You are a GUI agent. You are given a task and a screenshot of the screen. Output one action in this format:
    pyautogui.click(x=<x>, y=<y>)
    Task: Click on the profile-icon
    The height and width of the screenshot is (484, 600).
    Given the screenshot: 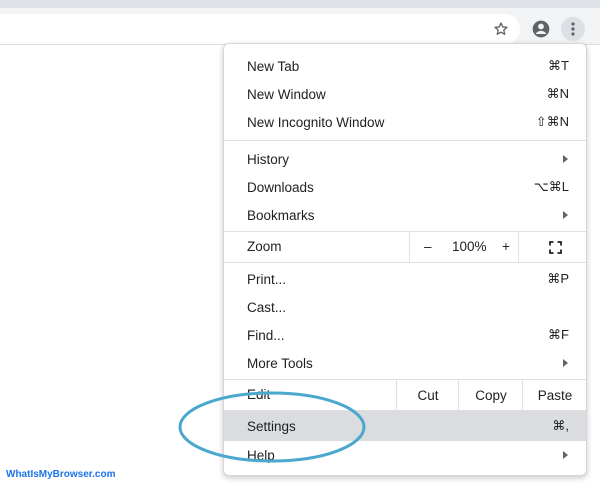 What is the action you would take?
    pyautogui.click(x=541, y=29)
    